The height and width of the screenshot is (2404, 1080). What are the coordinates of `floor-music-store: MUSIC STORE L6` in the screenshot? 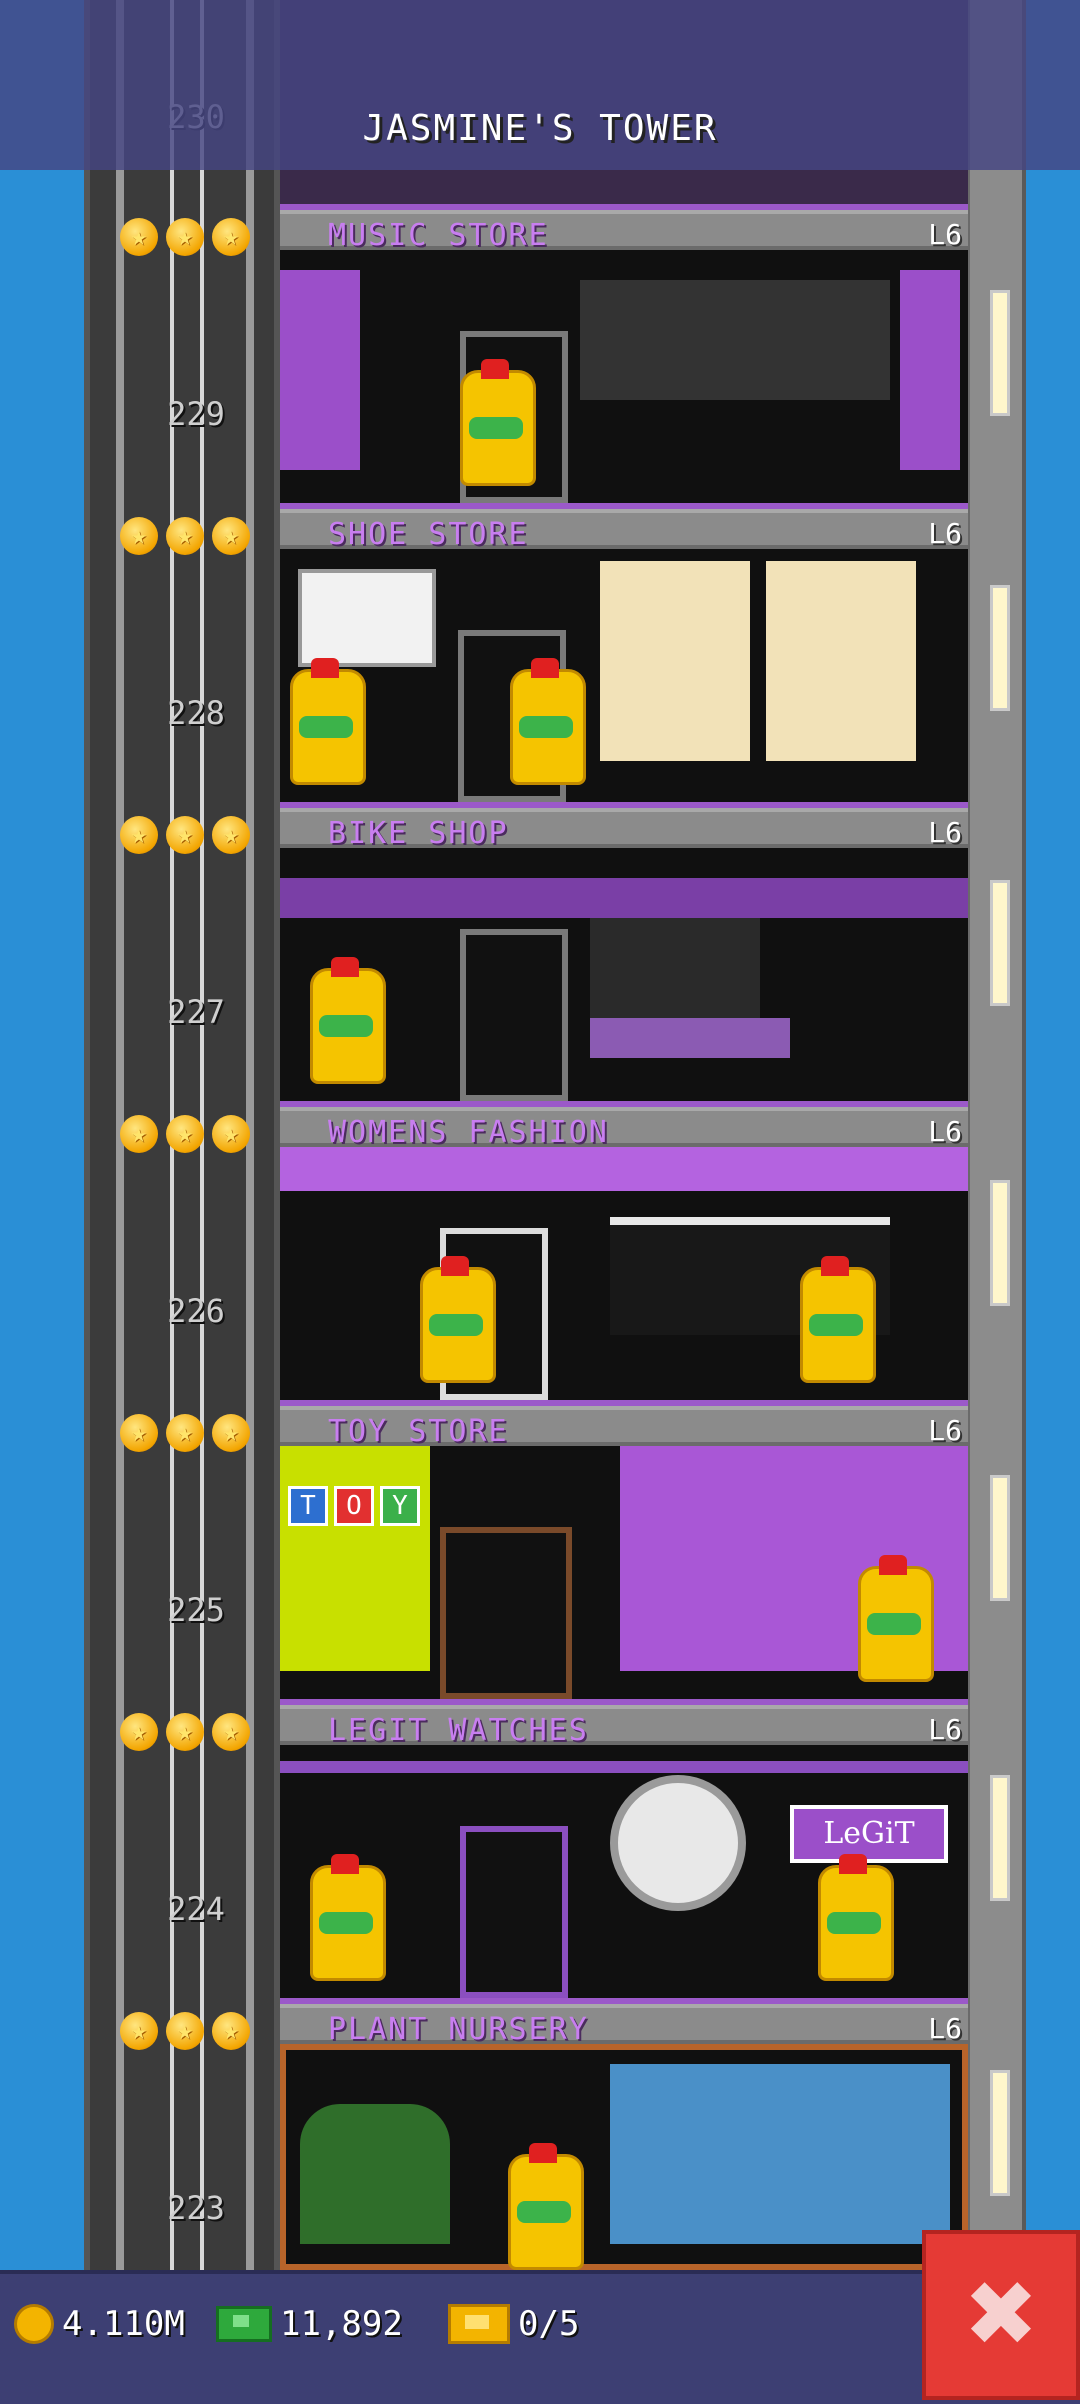 It's located at (624, 359).